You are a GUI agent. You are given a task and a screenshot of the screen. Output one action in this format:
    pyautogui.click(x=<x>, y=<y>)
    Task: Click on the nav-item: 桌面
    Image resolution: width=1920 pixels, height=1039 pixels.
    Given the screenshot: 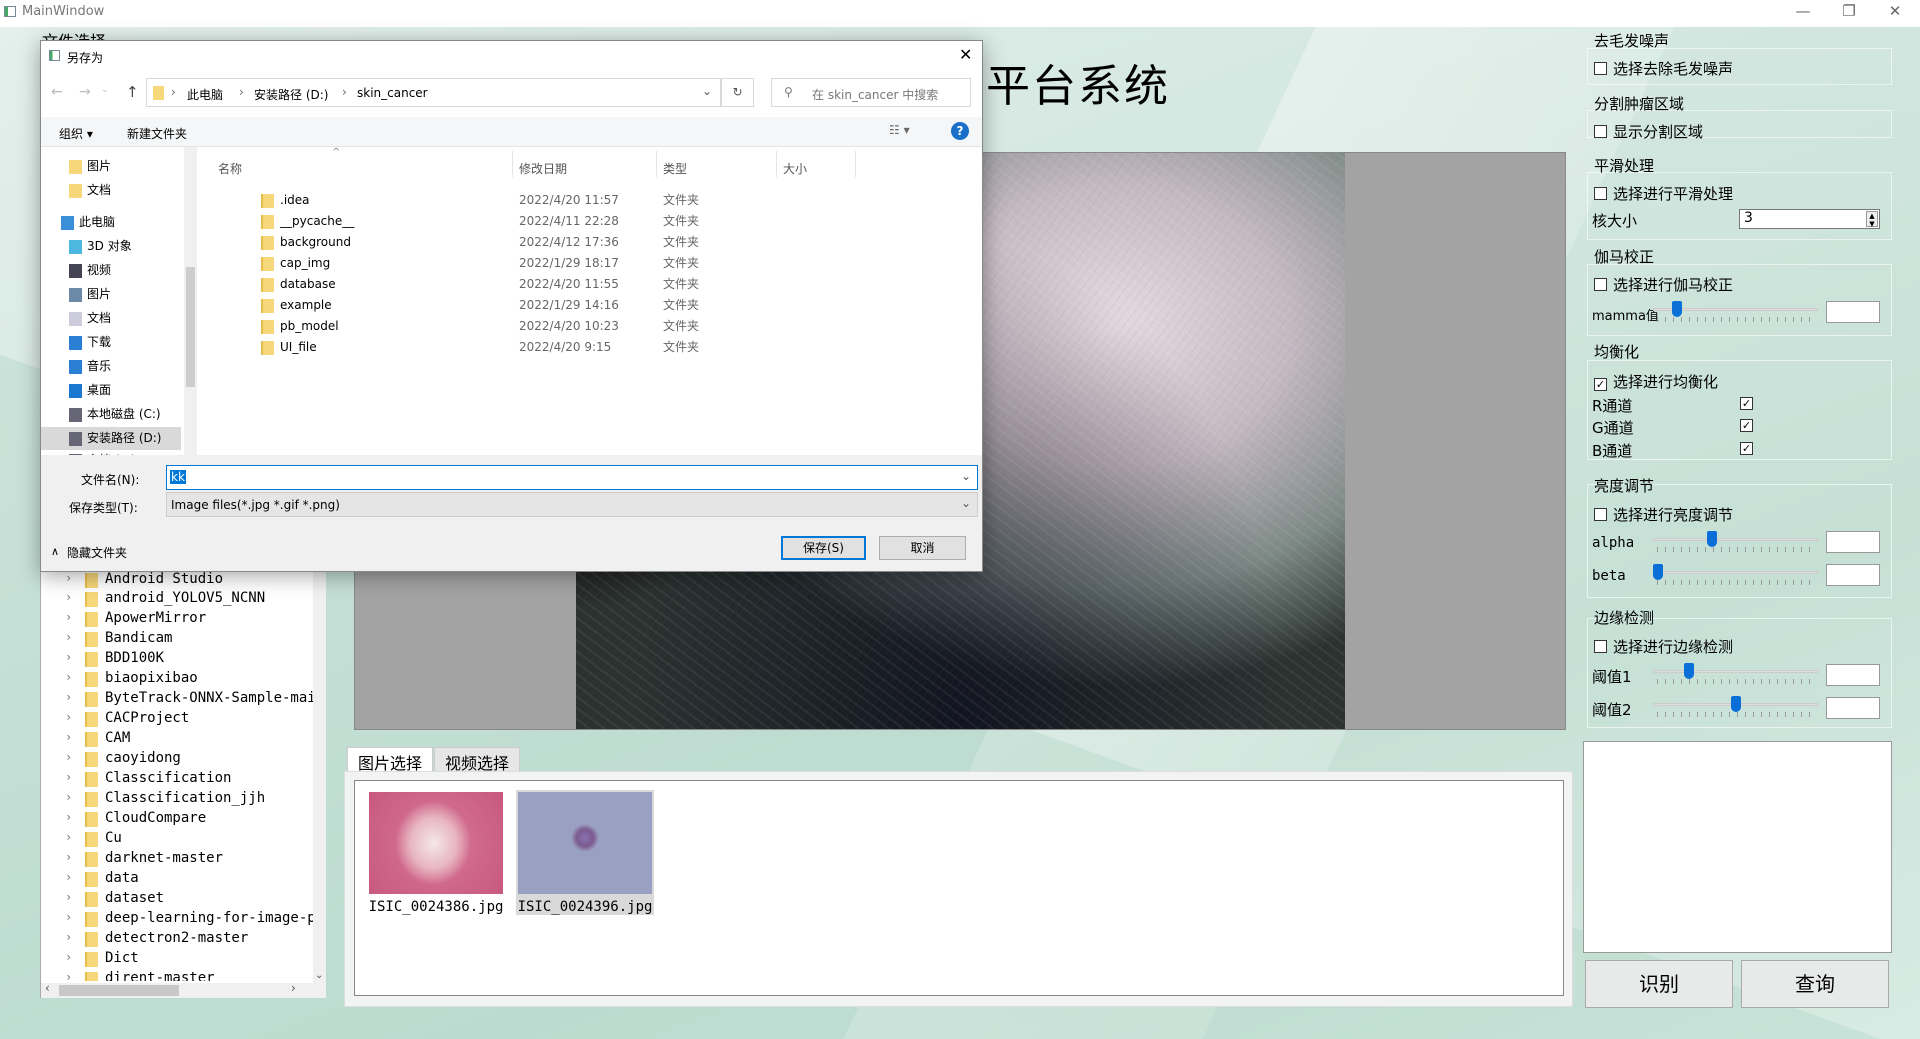 What is the action you would take?
    pyautogui.click(x=111, y=390)
    